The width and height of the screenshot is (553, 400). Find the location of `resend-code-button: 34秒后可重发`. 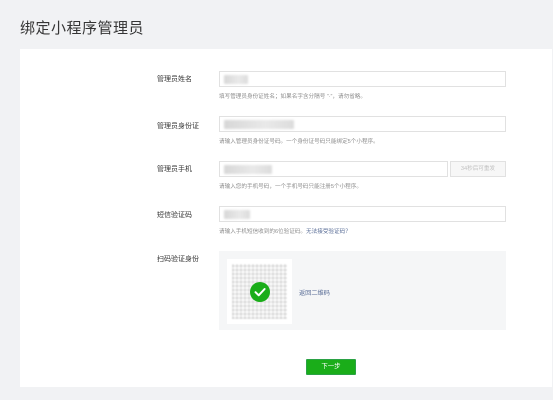

resend-code-button: 34秒后可重发 is located at coordinates (478, 169).